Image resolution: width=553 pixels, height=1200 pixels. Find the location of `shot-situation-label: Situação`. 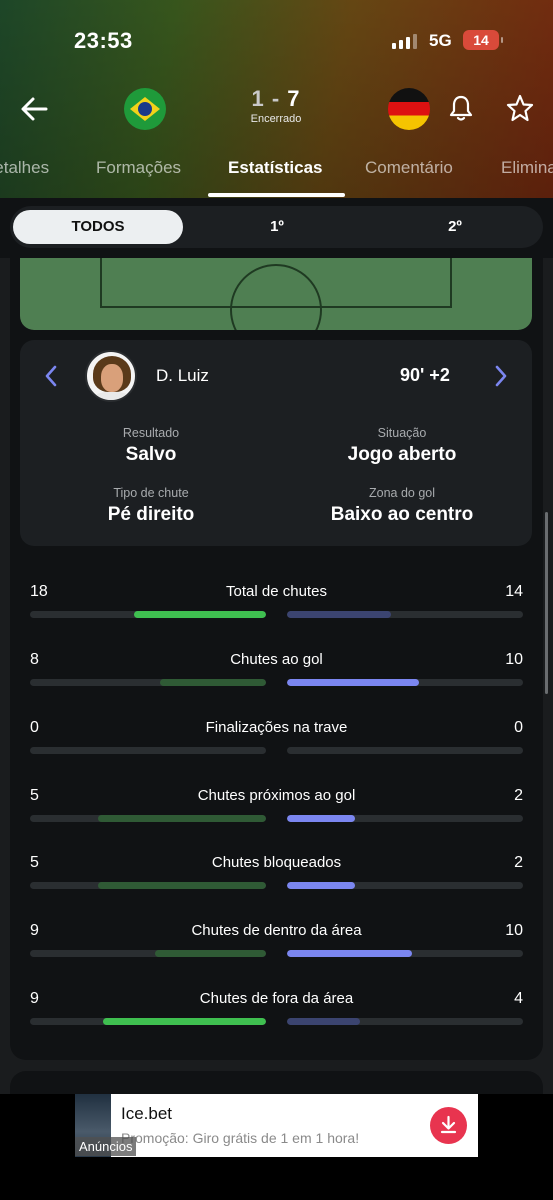

shot-situation-label: Situação is located at coordinates (402, 433).